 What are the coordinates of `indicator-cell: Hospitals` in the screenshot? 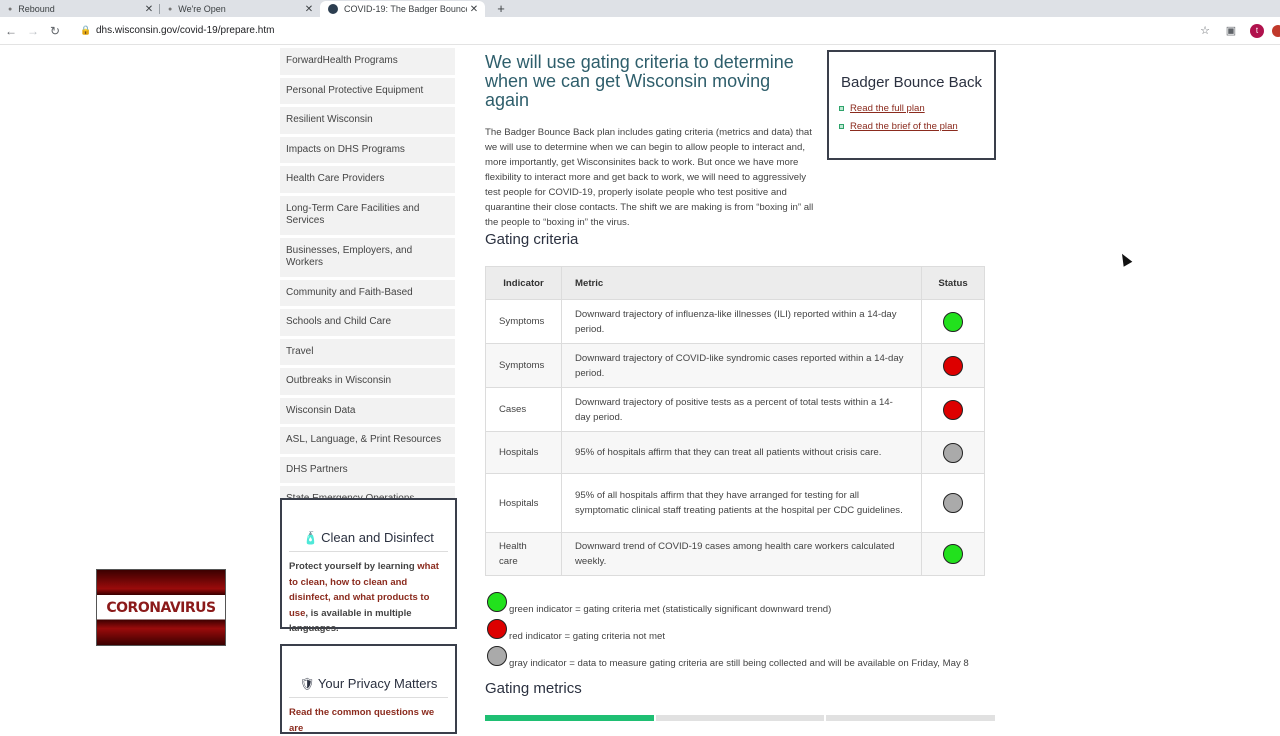 It's located at (523, 452).